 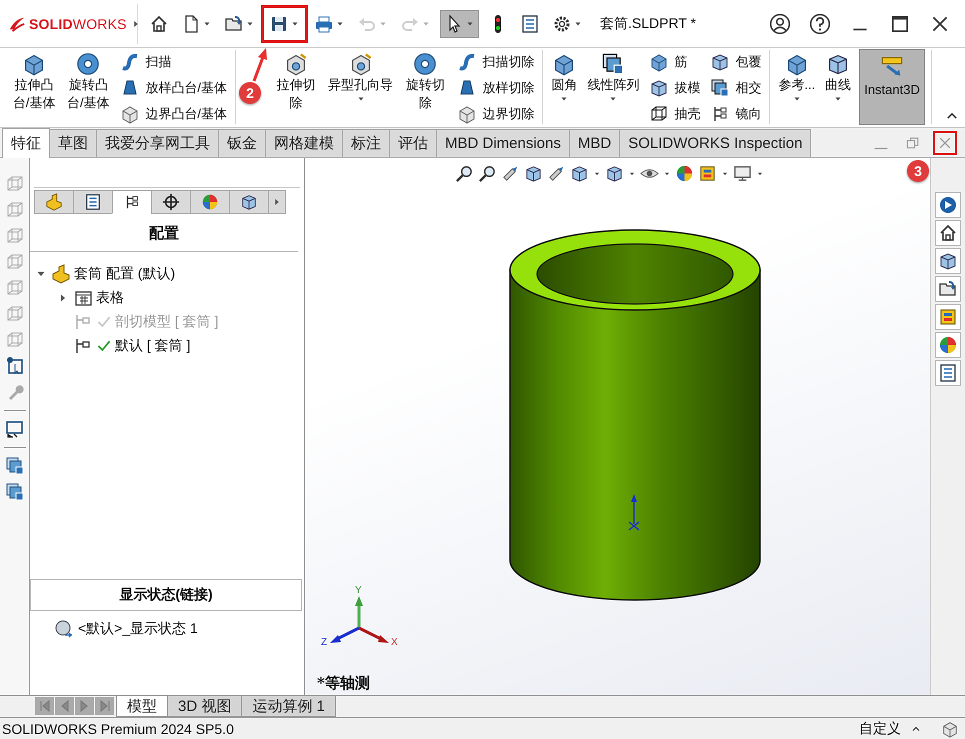 I want to click on axis-label: X, so click(x=394, y=642).